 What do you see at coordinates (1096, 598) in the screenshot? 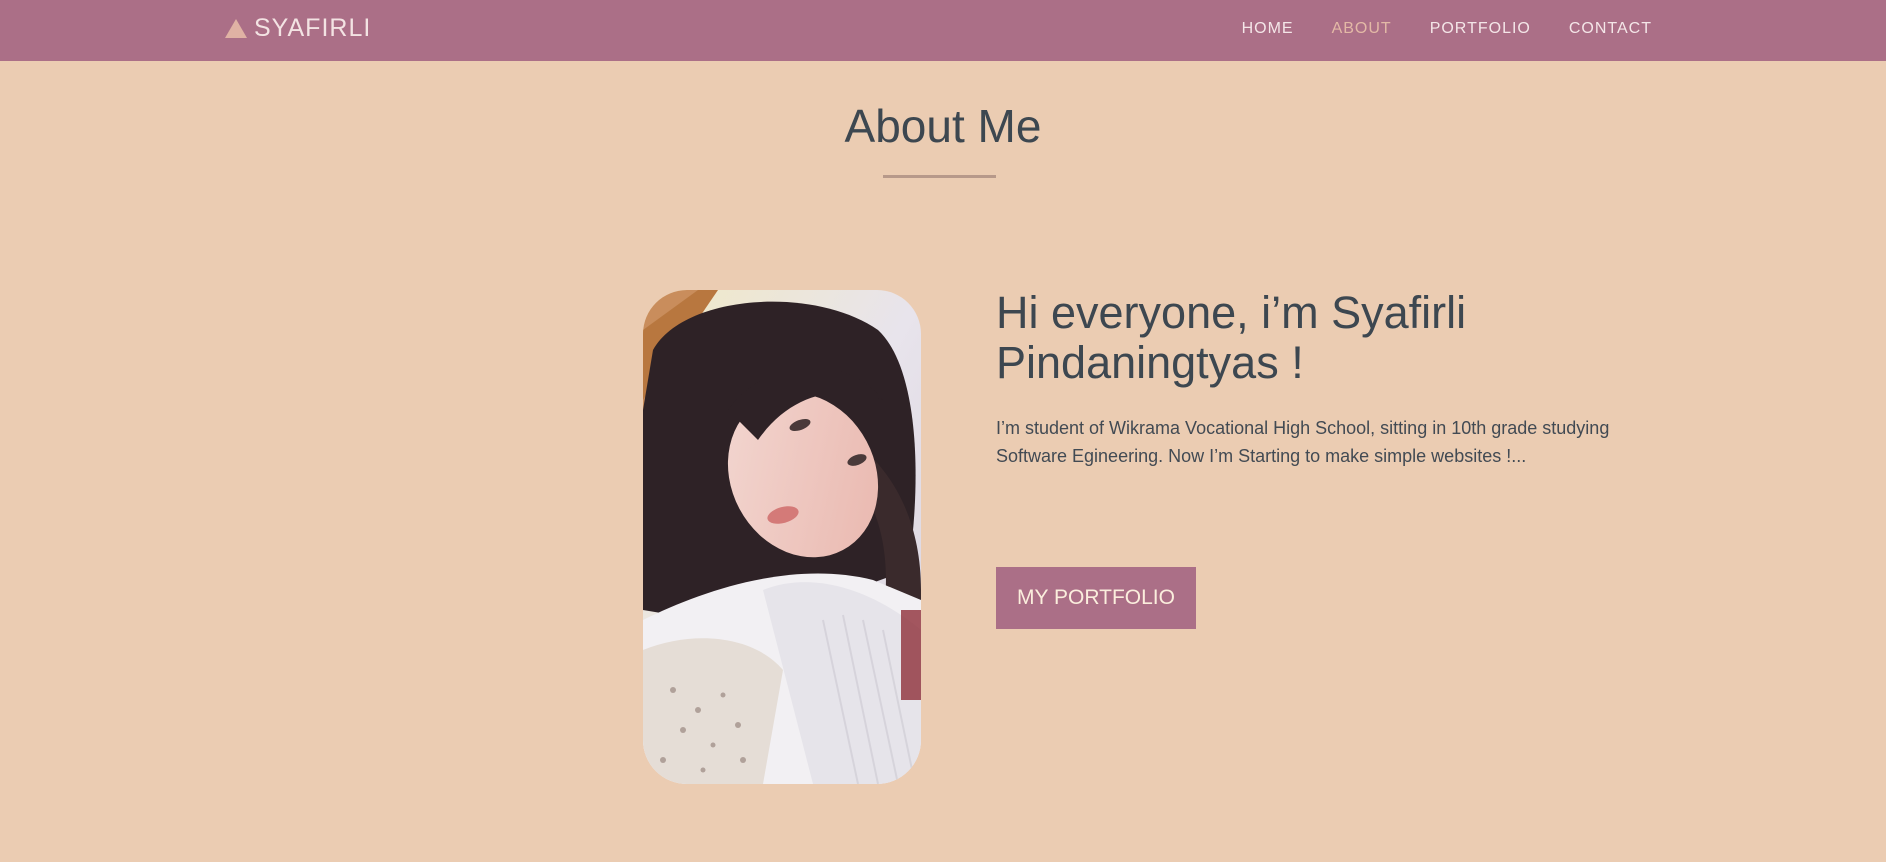
I see `my-portfolio-button: MY PORTFOLIO` at bounding box center [1096, 598].